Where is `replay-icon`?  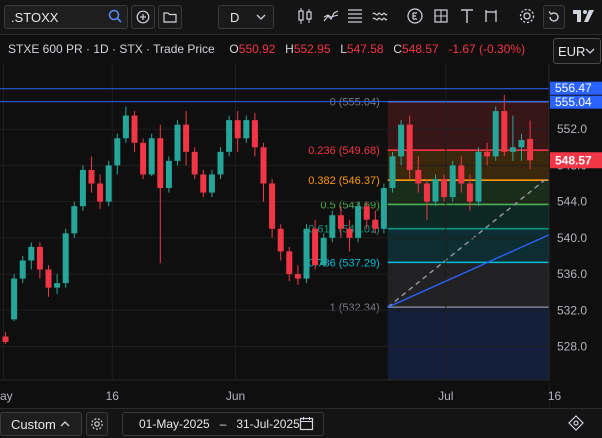
replay-icon is located at coordinates (491, 16).